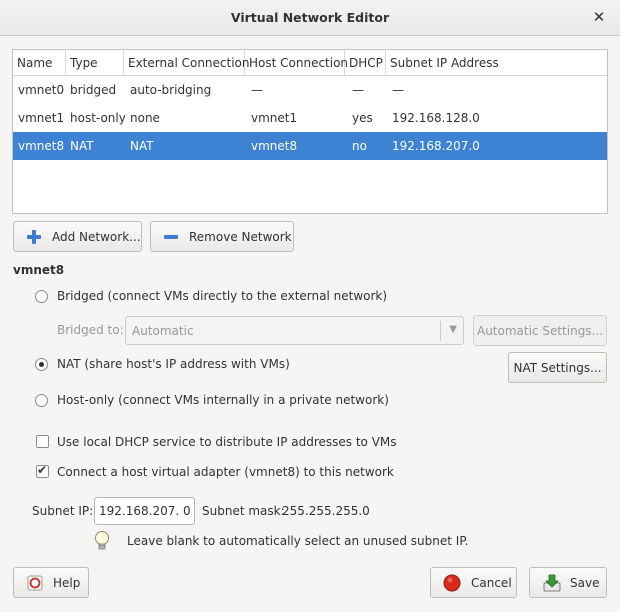 The width and height of the screenshot is (620, 612). I want to click on subnet-mask-value: 255.255.255.0, so click(326, 511).